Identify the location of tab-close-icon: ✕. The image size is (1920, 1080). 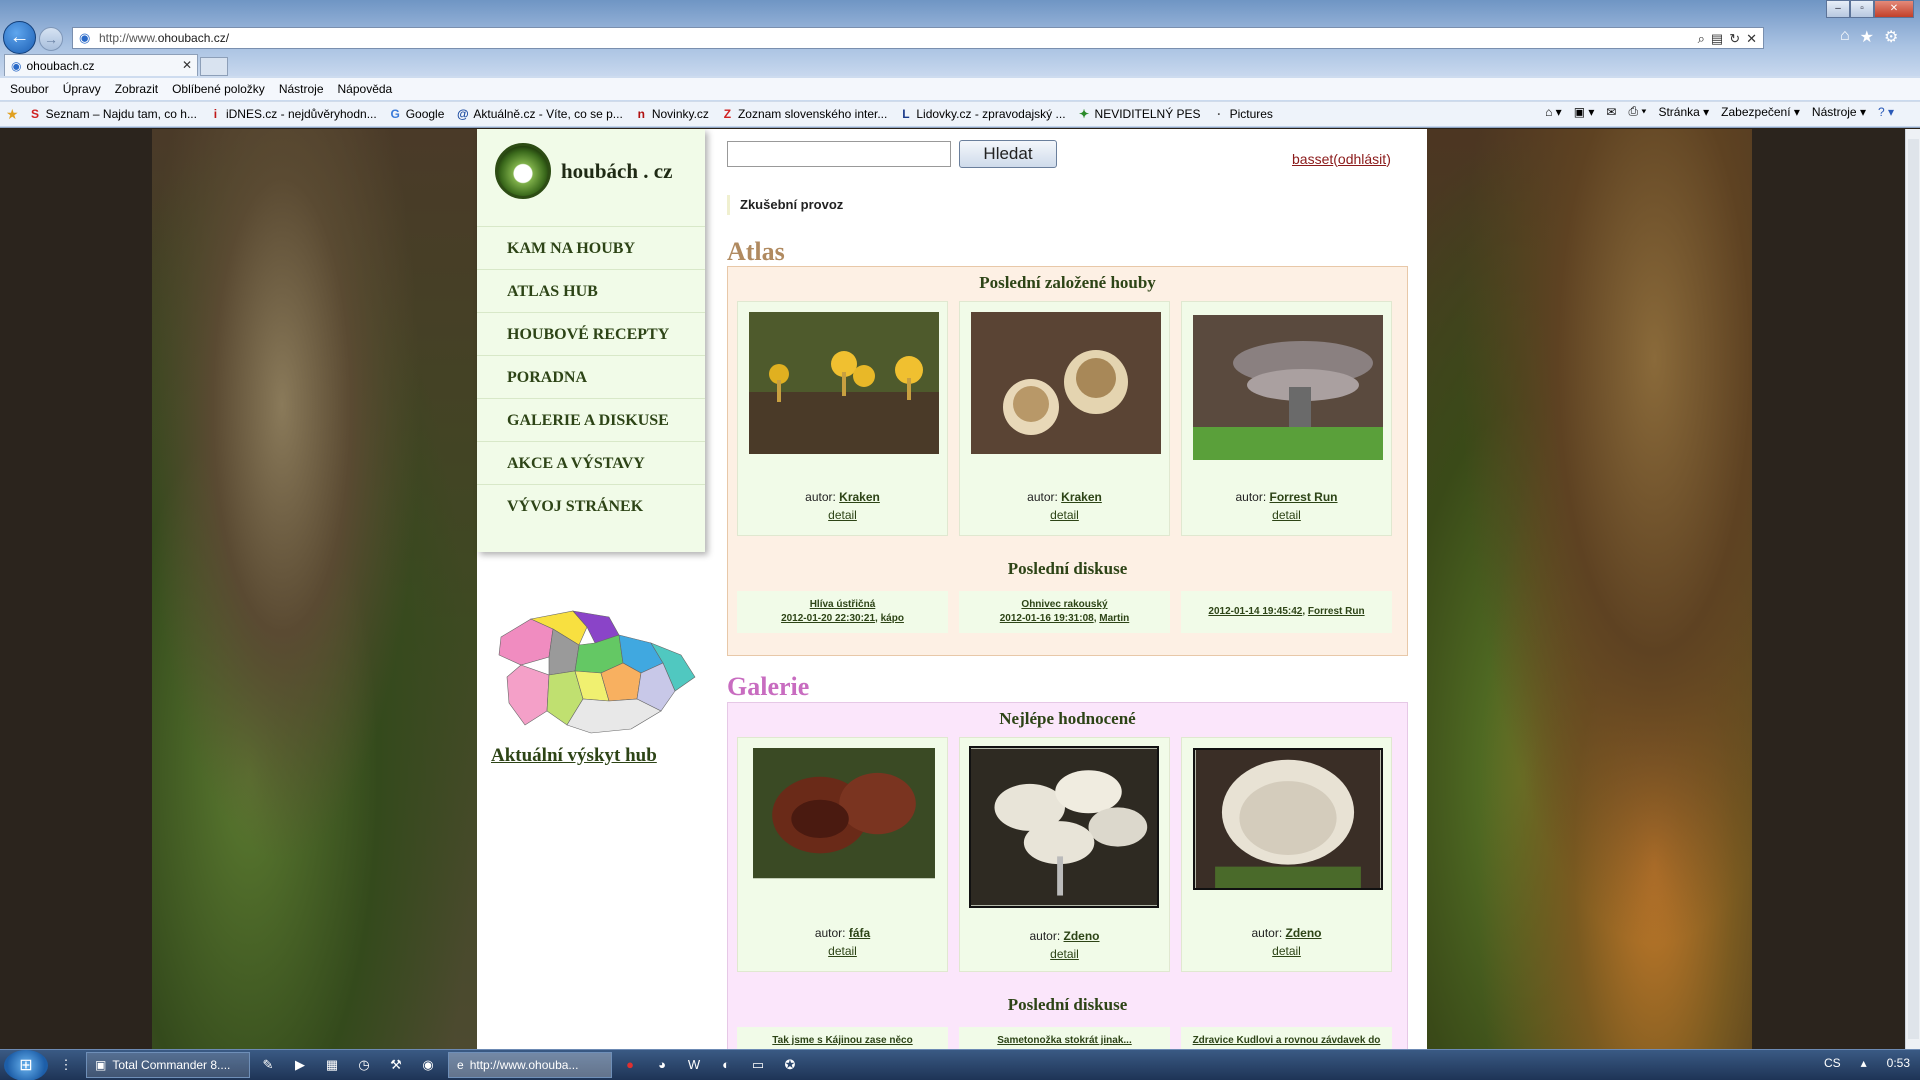
(187, 65).